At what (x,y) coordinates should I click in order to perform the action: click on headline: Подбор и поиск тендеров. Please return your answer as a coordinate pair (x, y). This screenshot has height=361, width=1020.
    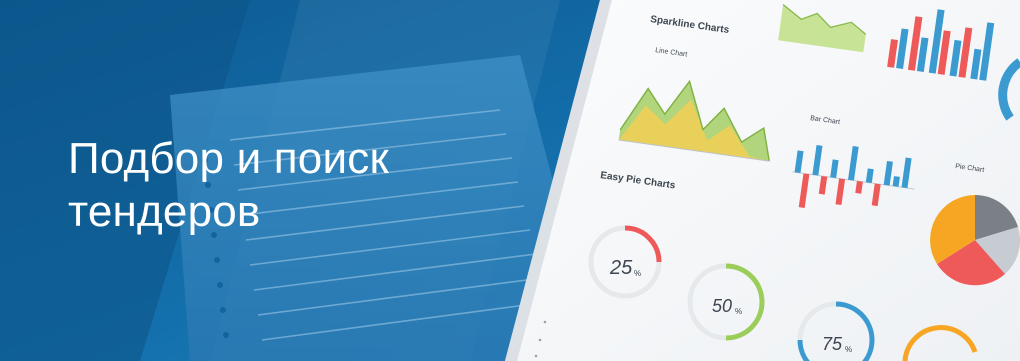
    Looking at the image, I should click on (228, 185).